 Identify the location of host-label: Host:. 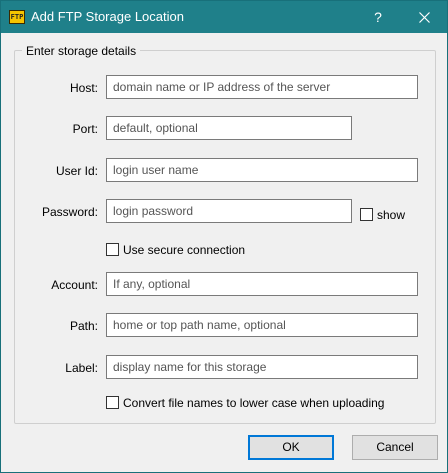
(83, 88).